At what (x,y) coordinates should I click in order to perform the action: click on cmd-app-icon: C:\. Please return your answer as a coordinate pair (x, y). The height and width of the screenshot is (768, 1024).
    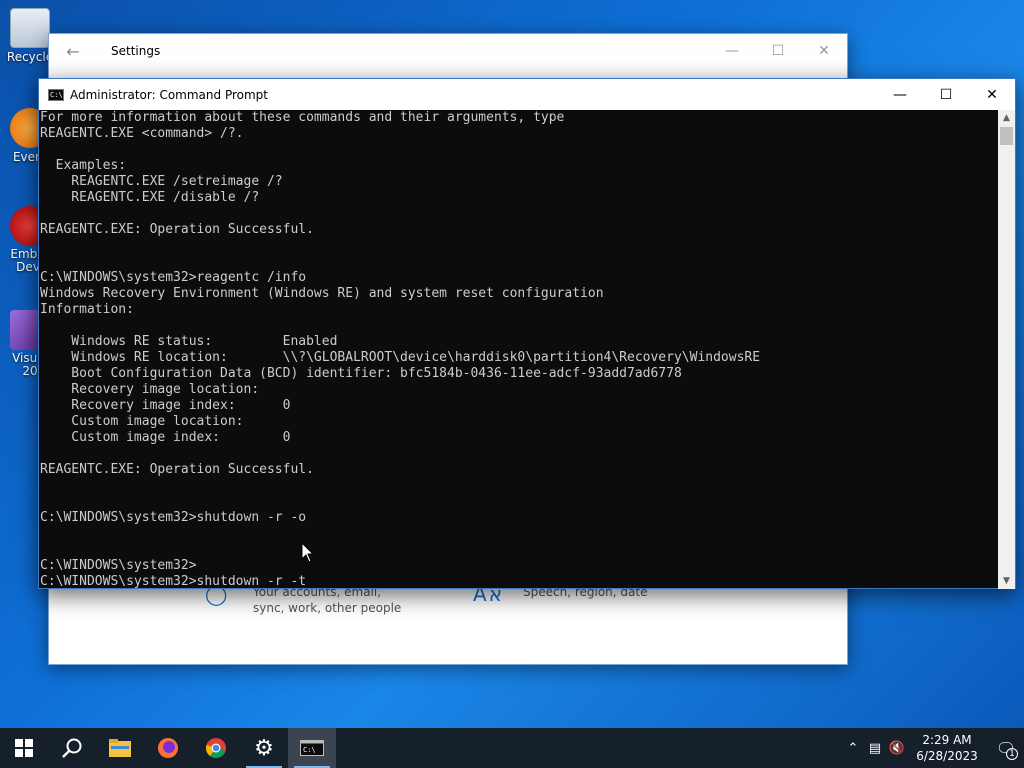
    Looking at the image, I should click on (56, 94).